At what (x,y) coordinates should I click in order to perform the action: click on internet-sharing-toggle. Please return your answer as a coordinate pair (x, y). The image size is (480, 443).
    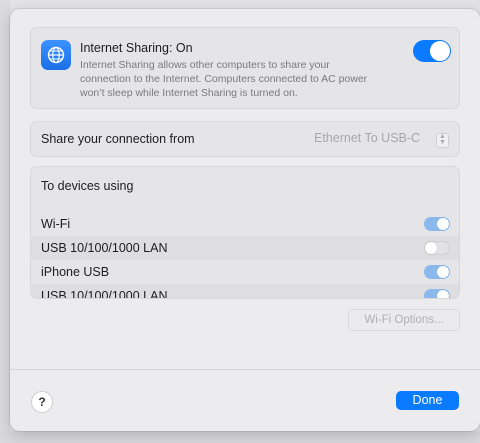
    Looking at the image, I should click on (432, 51).